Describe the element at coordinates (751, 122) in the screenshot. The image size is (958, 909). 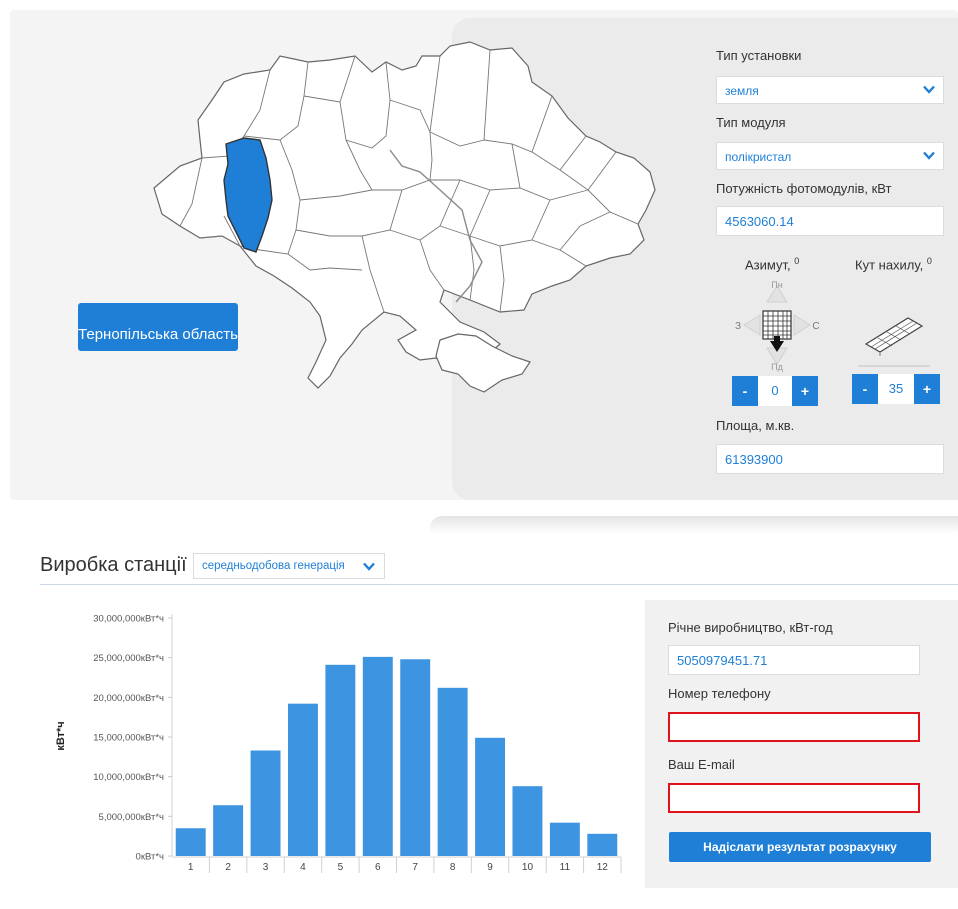
I see `module-type-label: Тип модуля` at that location.